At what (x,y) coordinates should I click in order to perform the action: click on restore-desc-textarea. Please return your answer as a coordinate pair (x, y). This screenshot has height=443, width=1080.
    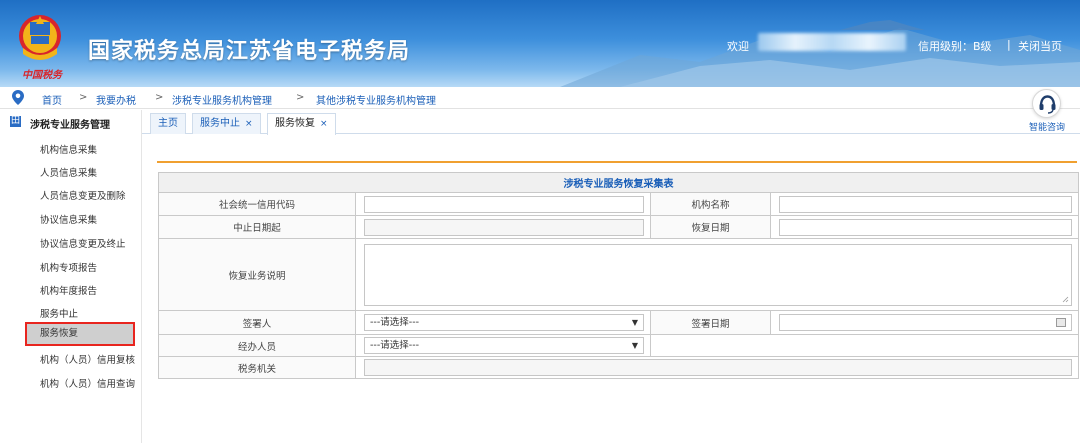
    Looking at the image, I should click on (718, 274).